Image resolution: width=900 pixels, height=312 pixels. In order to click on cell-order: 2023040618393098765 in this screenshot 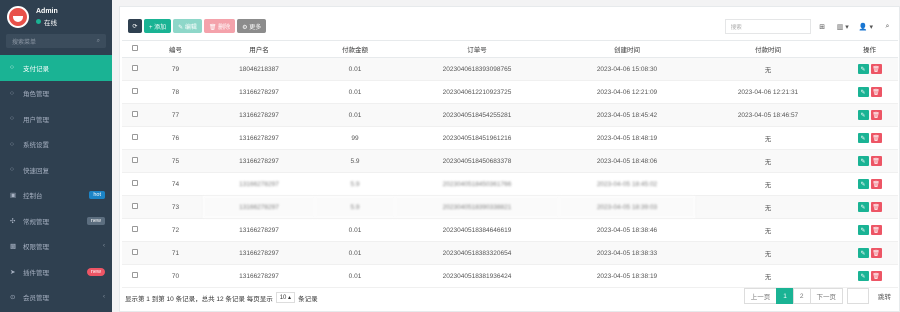, I will do `click(477, 69)`.